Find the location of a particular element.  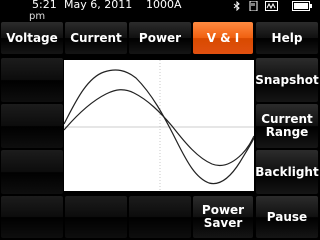

snapshot-button: Snapshot is located at coordinates (287, 80).